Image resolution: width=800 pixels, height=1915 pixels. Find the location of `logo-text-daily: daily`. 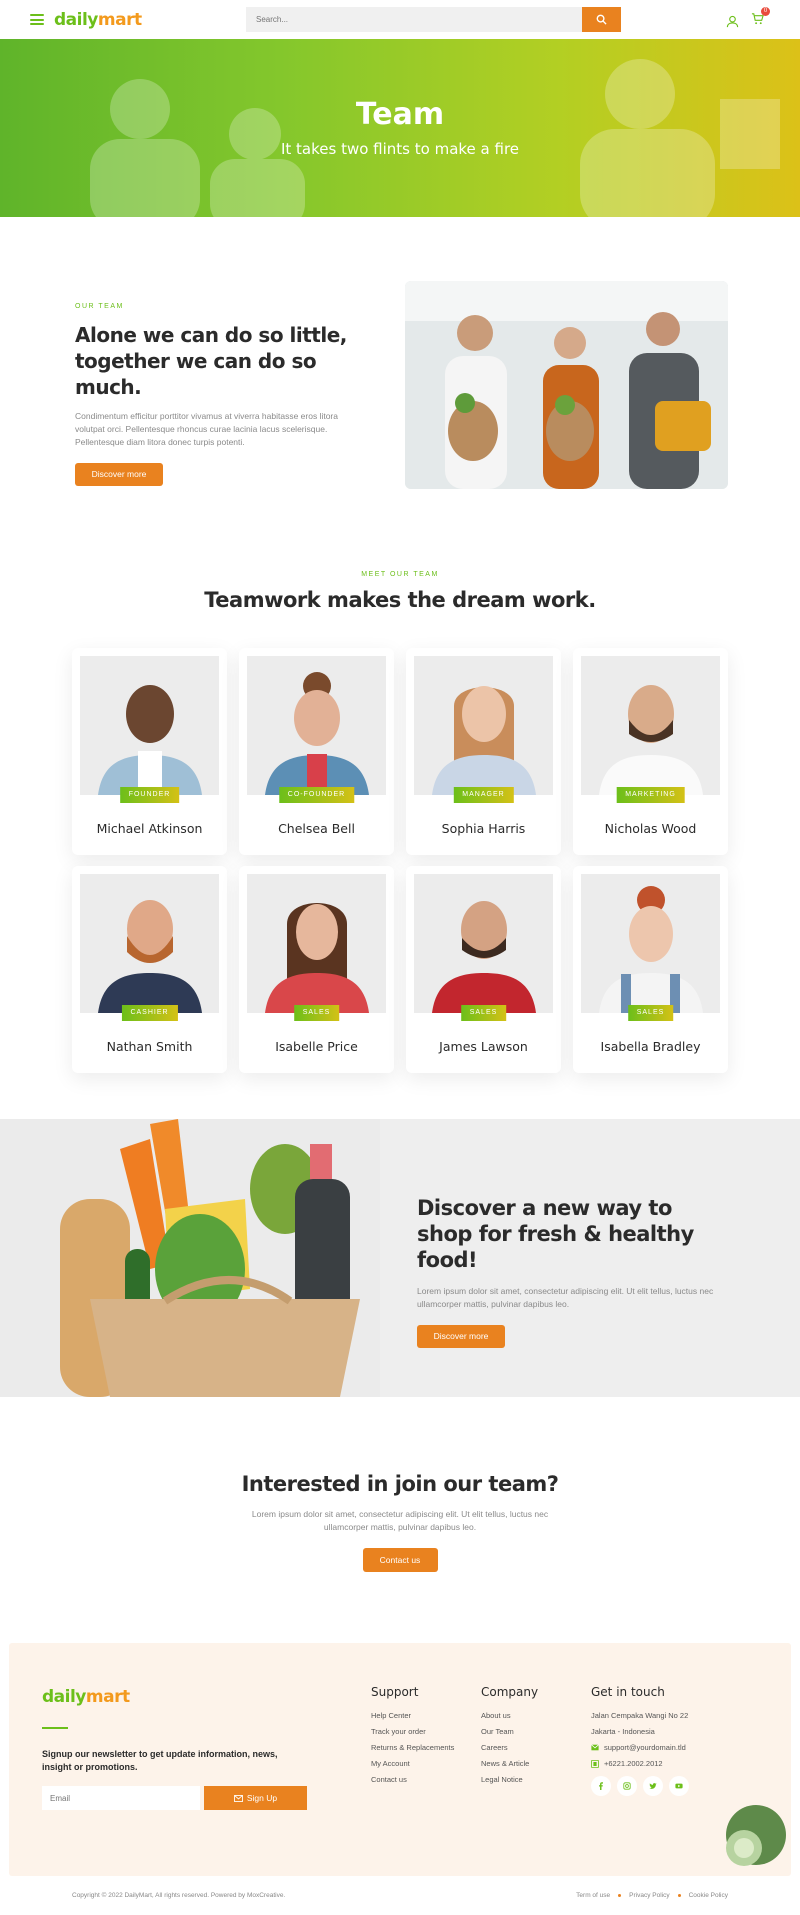

logo-text-daily: daily is located at coordinates (76, 19).